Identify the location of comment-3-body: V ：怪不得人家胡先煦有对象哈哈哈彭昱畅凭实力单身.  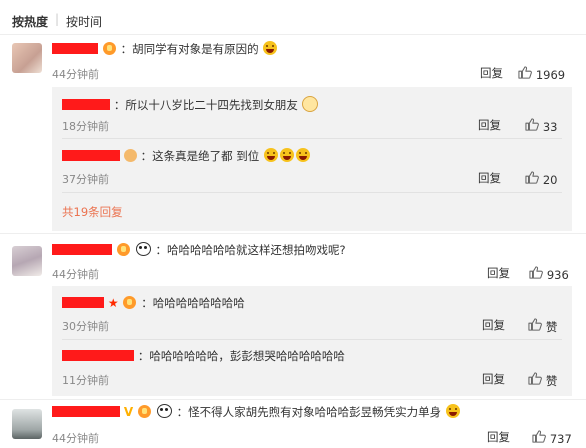
(256, 412).